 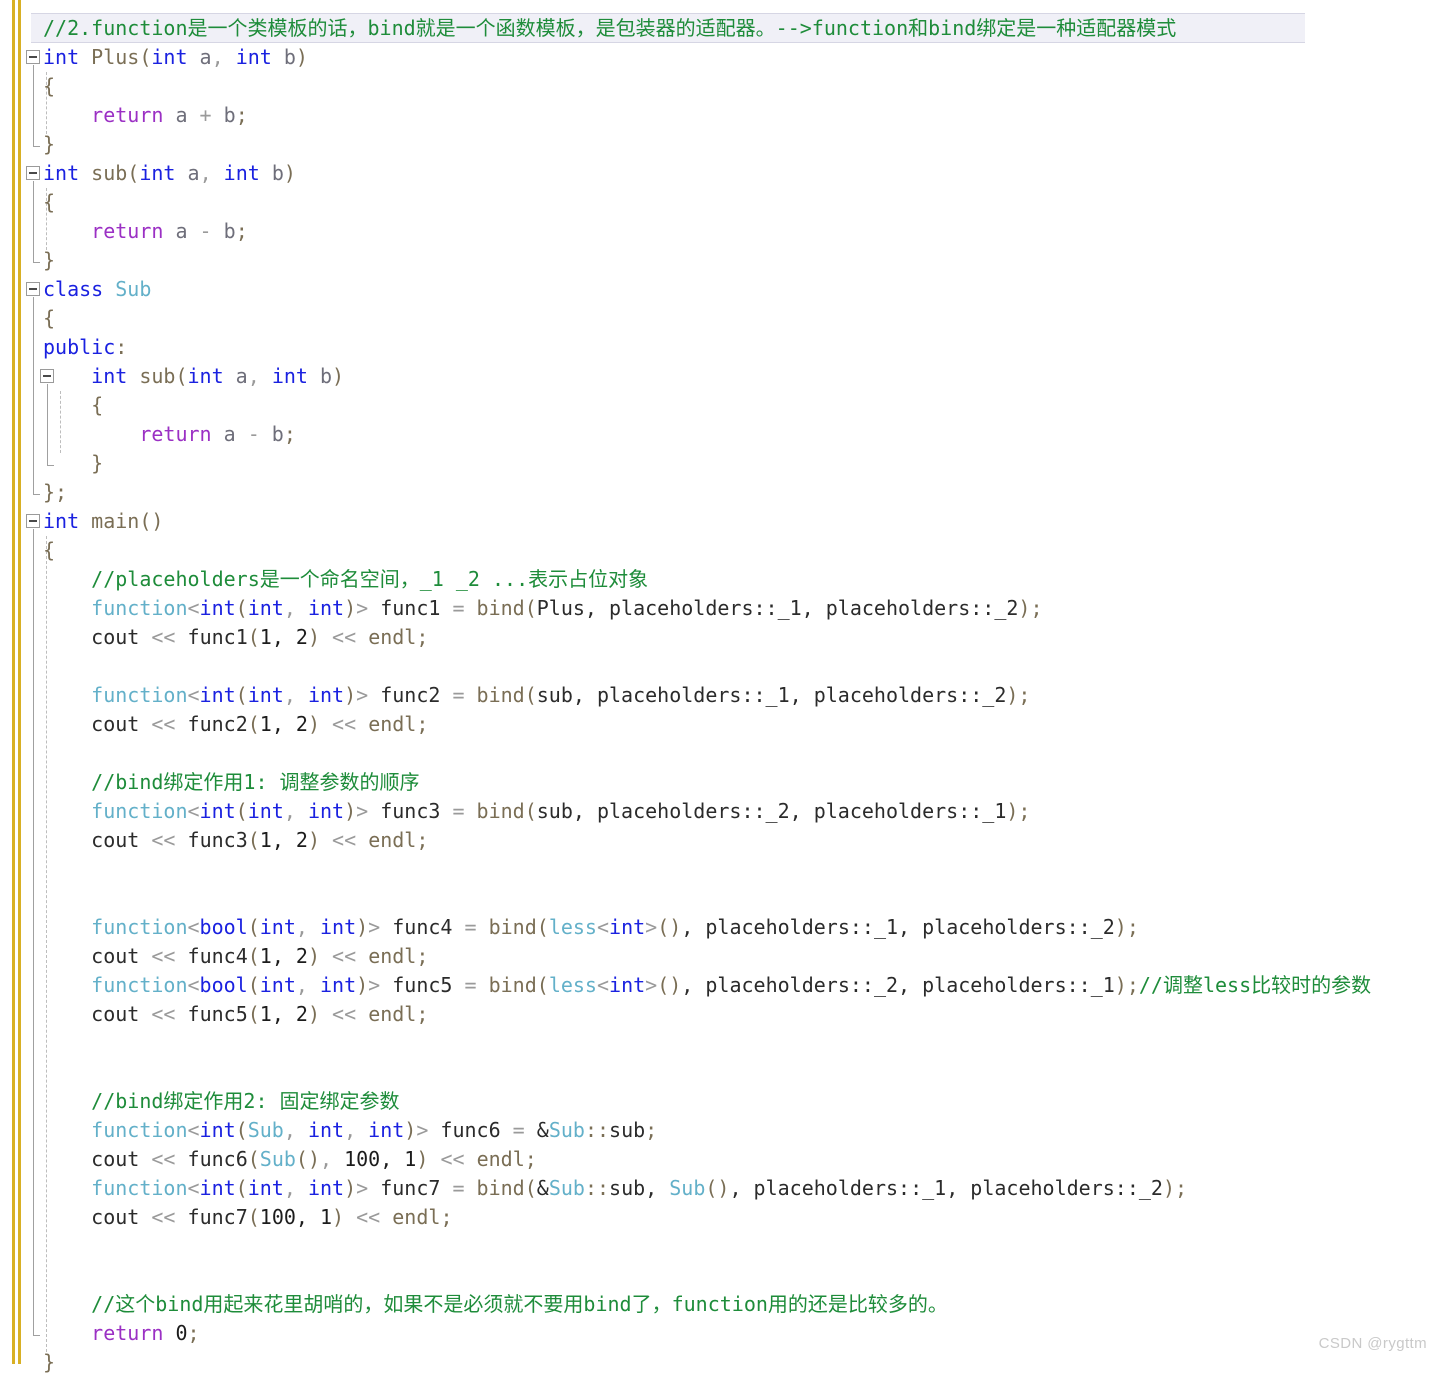 I want to click on code-line-text: //placeholders是一个命名空间，_1 _2 ...表示占位对象, so click(x=370, y=579).